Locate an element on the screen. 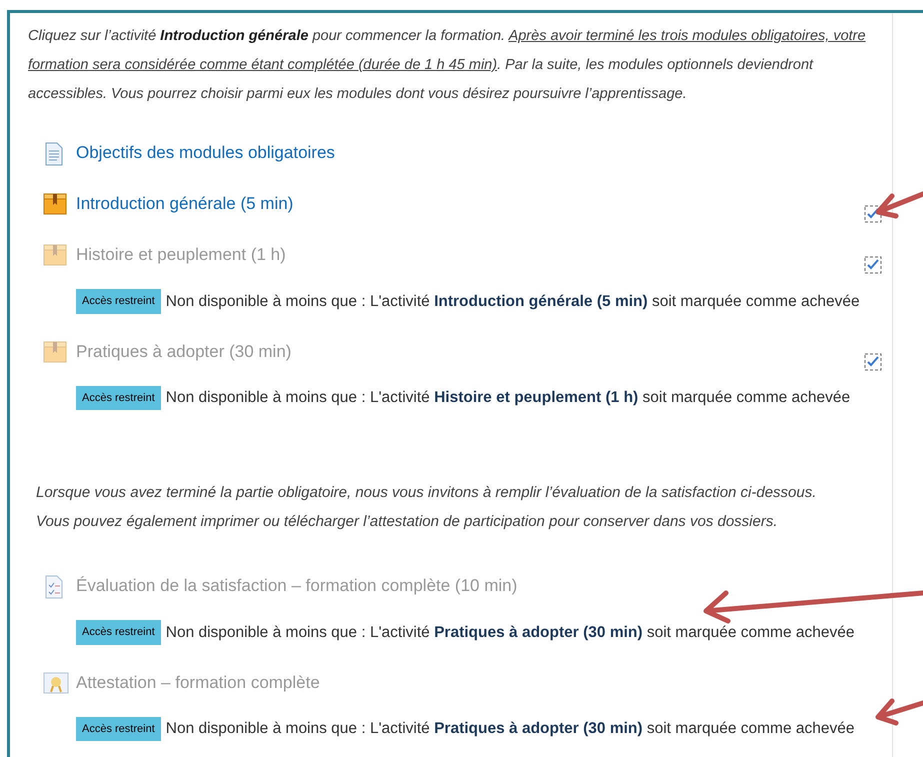 The height and width of the screenshot is (757, 923). activity-link: Pratiques à adopter (30 min) is located at coordinates (184, 351).